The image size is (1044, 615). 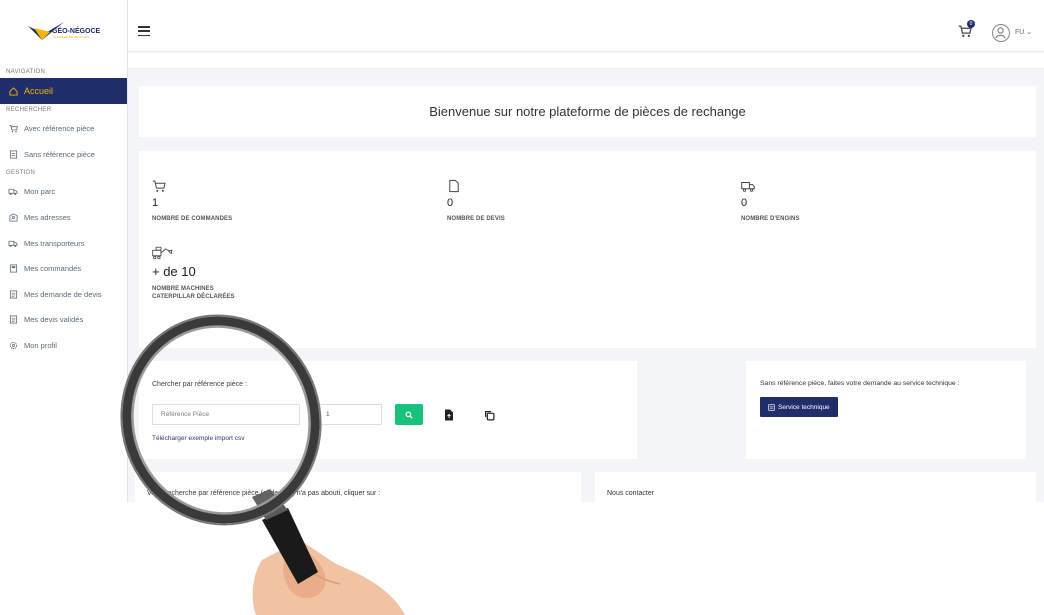 What do you see at coordinates (1001, 33) in the screenshot?
I see `avatar` at bounding box center [1001, 33].